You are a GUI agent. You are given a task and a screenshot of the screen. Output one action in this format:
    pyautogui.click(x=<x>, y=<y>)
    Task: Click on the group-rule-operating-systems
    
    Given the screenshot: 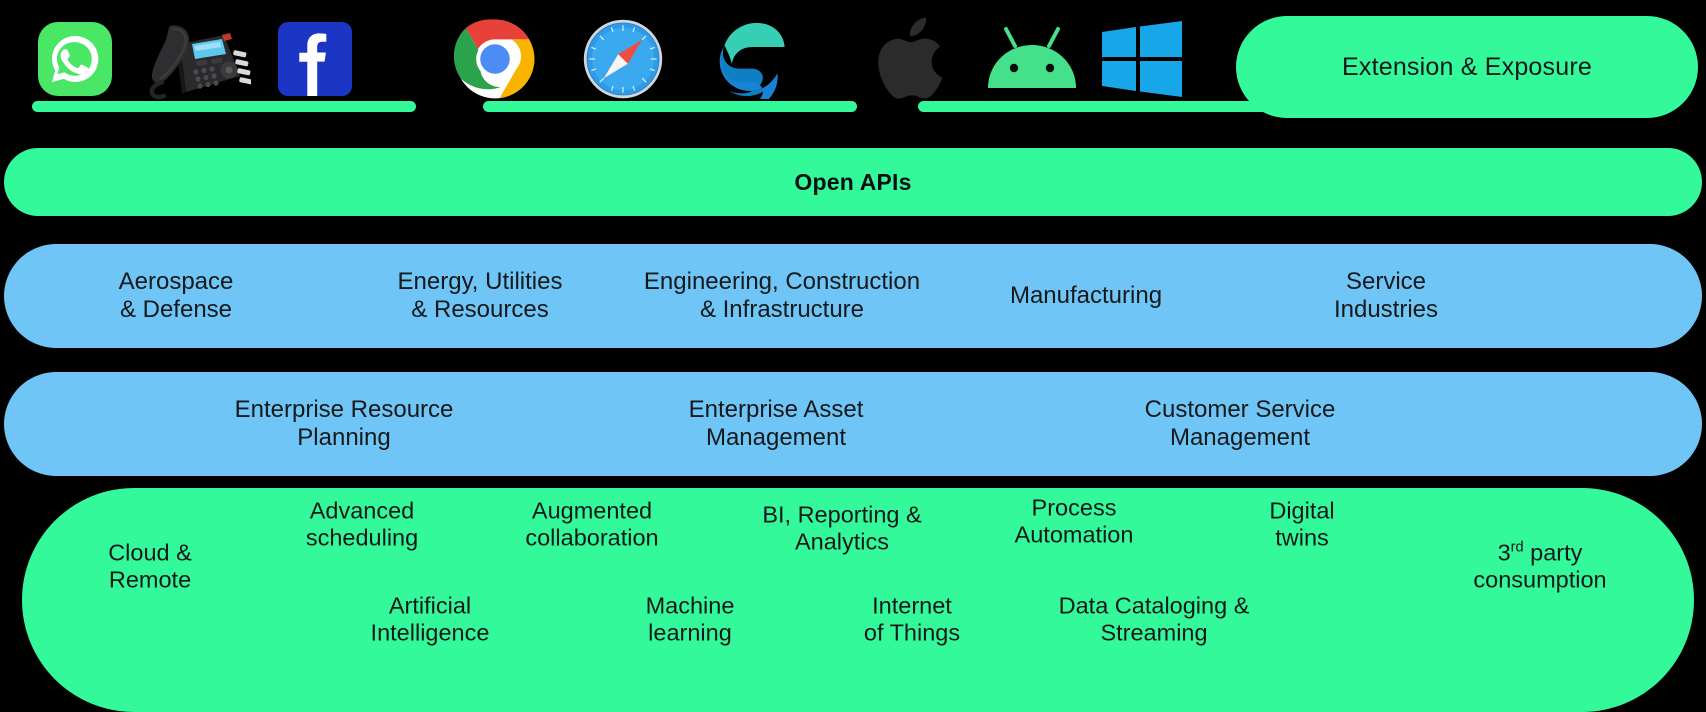 What is the action you would take?
    pyautogui.click(x=1108, y=106)
    